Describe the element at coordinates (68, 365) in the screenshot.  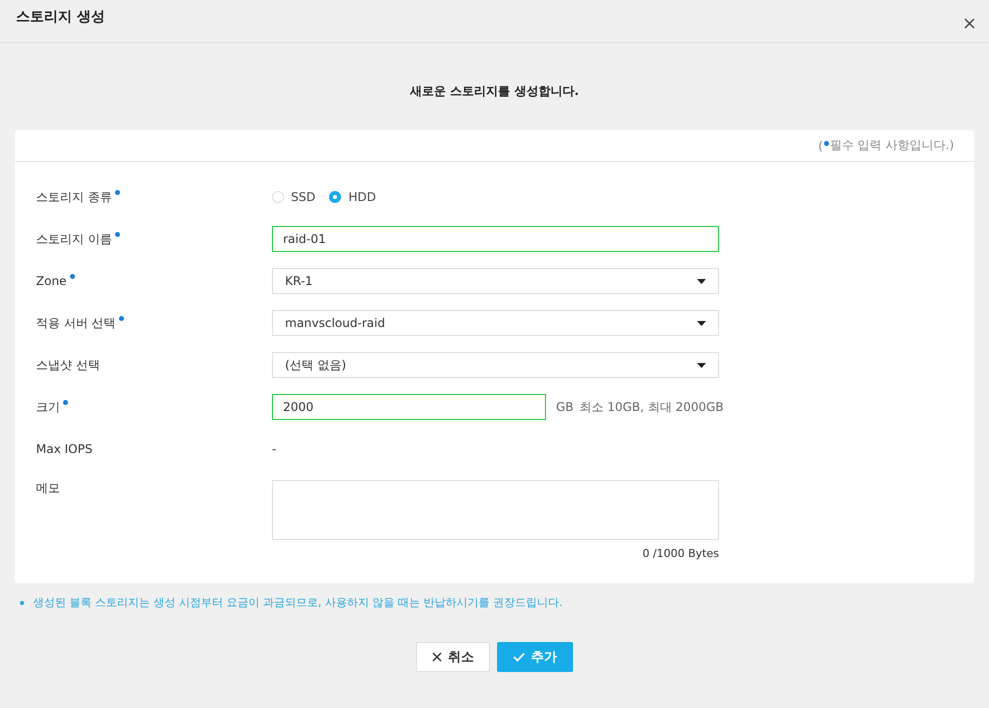
I see `field-label: 스냅샷 선택` at that location.